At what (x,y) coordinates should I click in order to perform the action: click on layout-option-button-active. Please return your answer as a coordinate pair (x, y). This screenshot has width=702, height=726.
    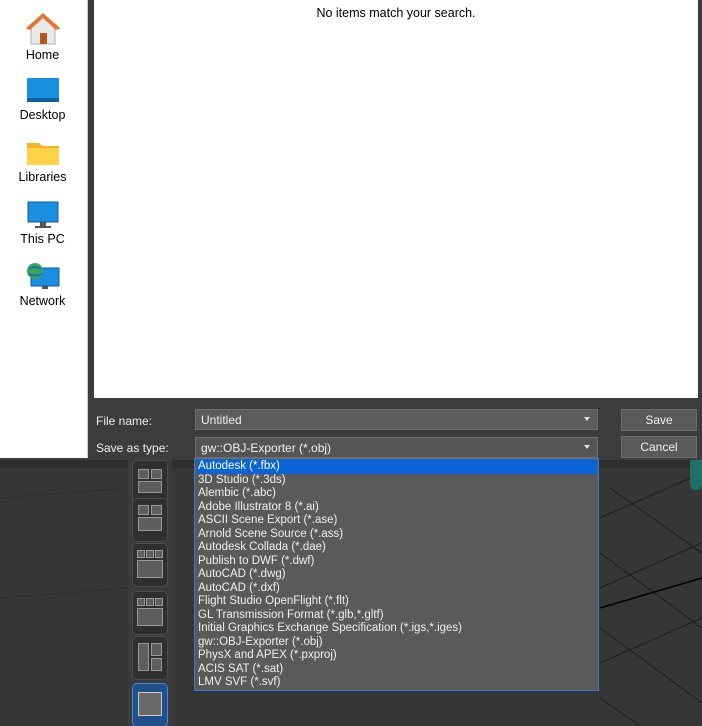
    Looking at the image, I should click on (150, 704).